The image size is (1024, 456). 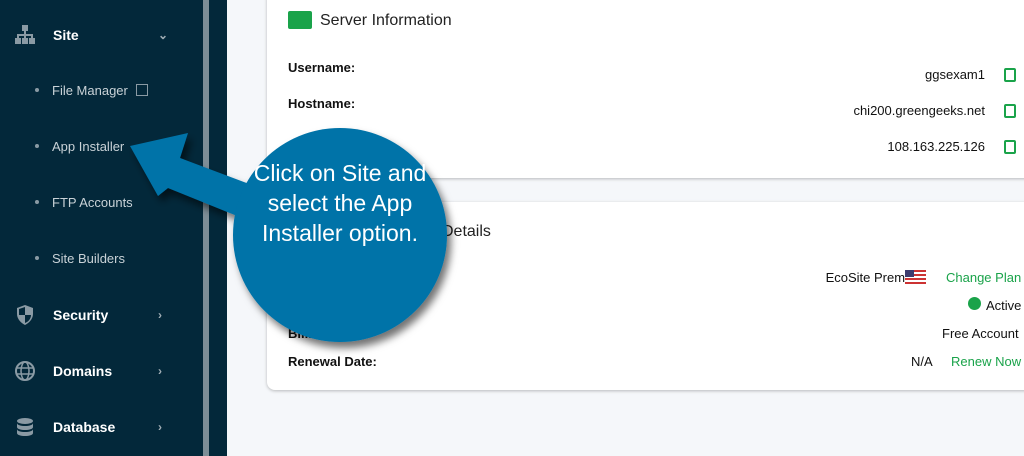 I want to click on sidebar-item-file-manager: File Manager, so click(x=100, y=90).